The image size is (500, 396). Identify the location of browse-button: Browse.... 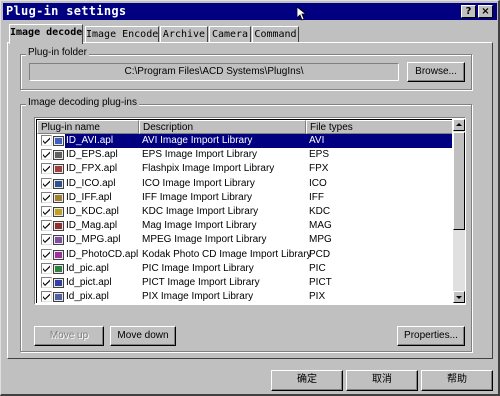
(436, 72).